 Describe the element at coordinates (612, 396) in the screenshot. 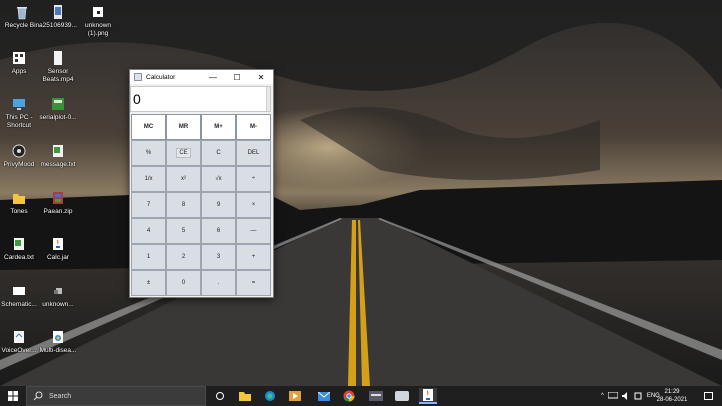

I see `network-icon` at that location.